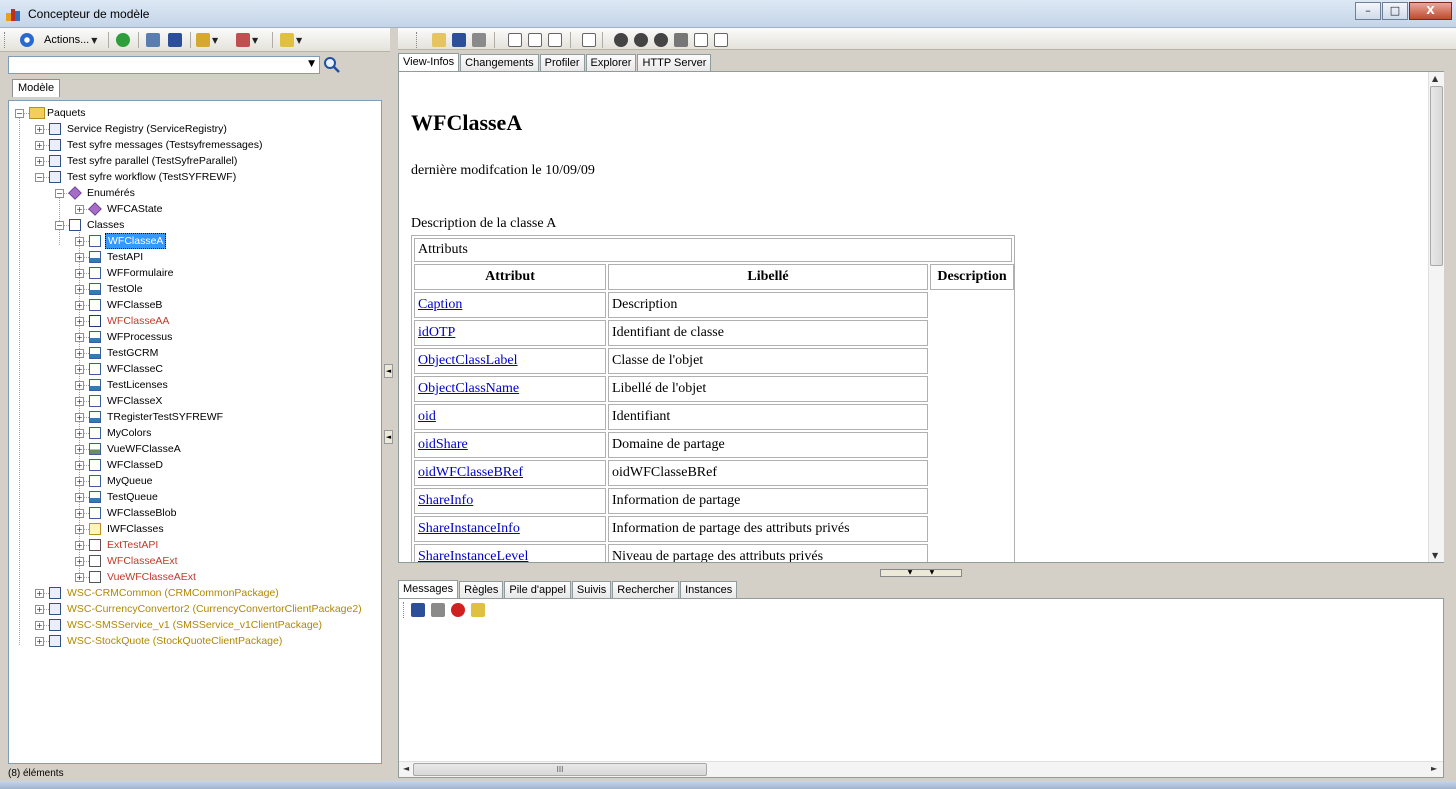  I want to click on tree-row: − Enumérés, so click(195, 193).